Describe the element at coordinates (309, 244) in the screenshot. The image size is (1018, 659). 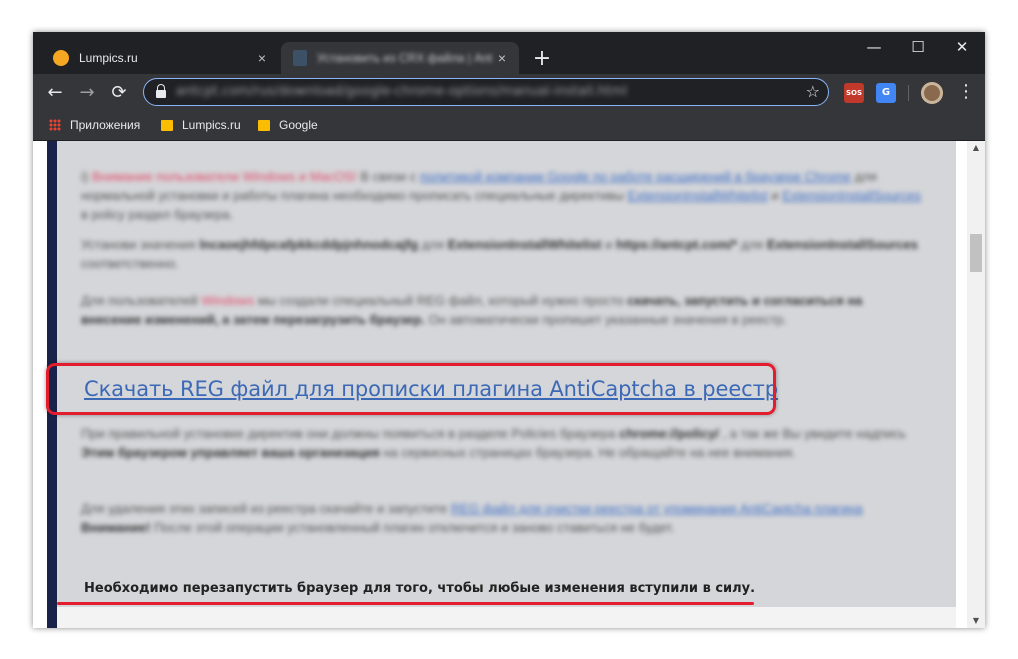
I see `para-bold: lncaoejhfdpcafpkkcddpjnhnodcajfg` at that location.